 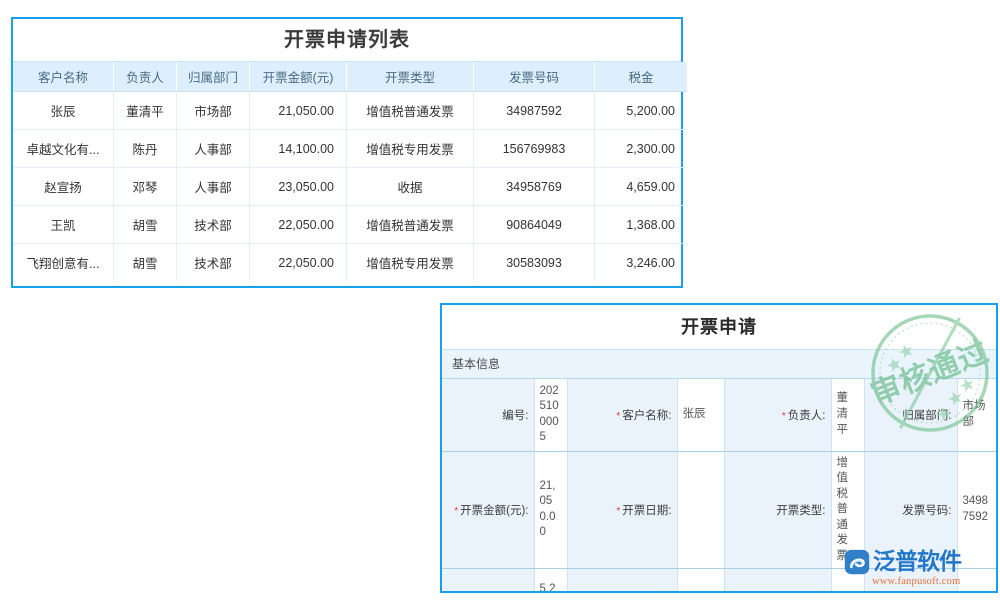 What do you see at coordinates (551, 510) in the screenshot?
I see `value-amount: 21,050.00` at bounding box center [551, 510].